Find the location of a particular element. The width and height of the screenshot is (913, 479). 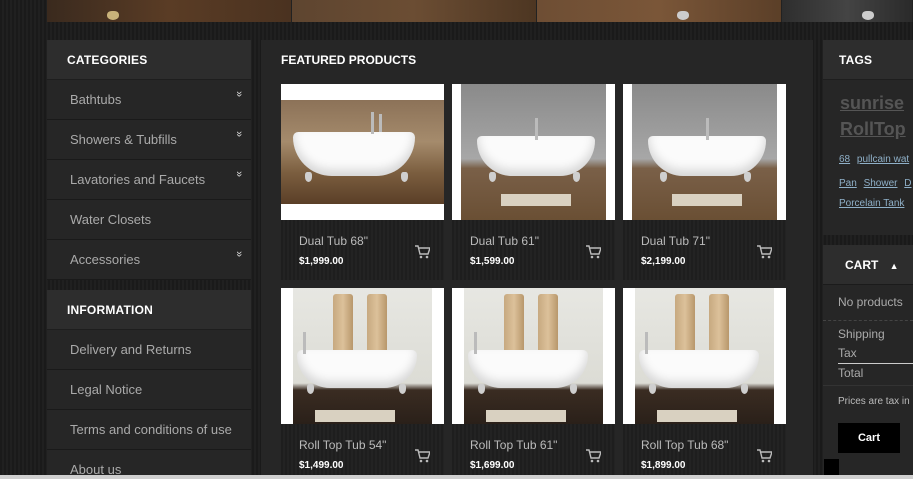

product-card: Roll Top Tub 68" $1,899.00 is located at coordinates (704, 383).